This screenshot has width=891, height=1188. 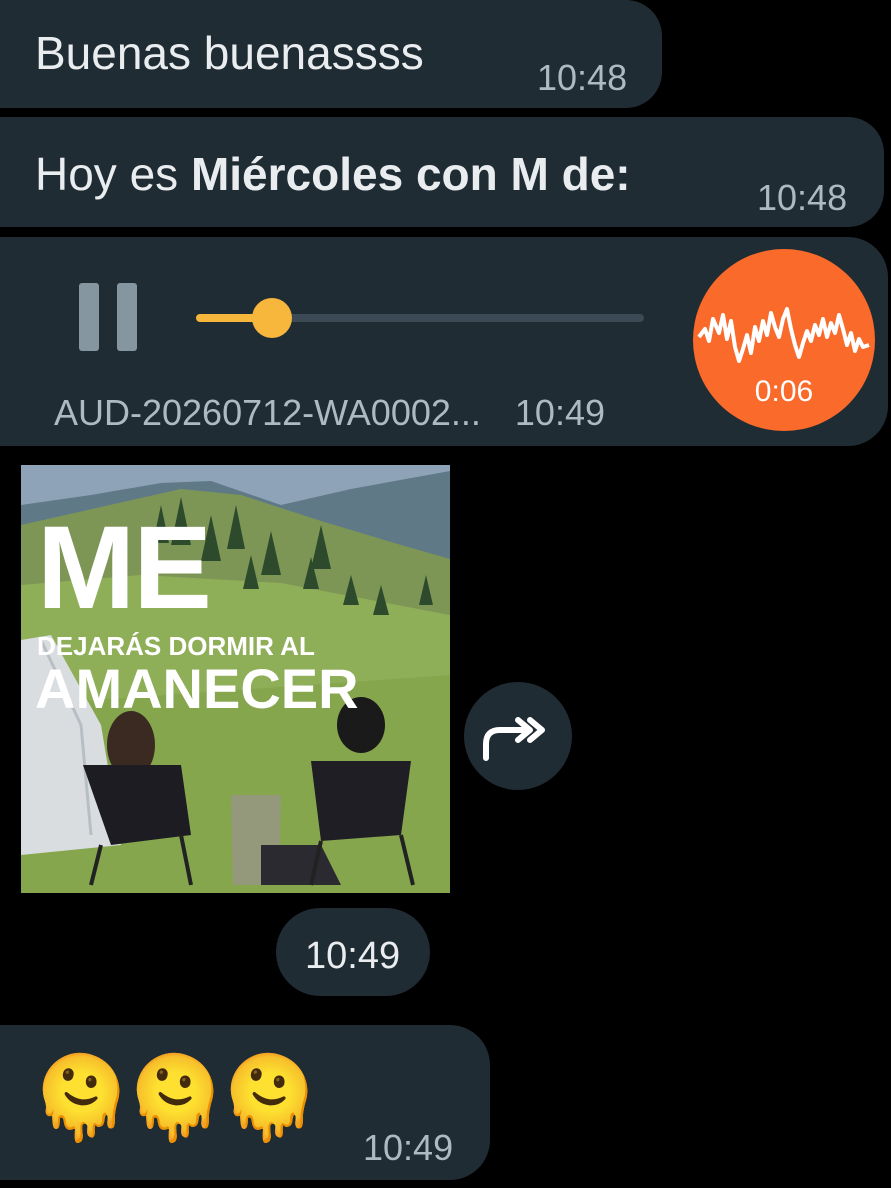 I want to click on message-bubble-1: Buenas buenassss 10:48, so click(x=331, y=54).